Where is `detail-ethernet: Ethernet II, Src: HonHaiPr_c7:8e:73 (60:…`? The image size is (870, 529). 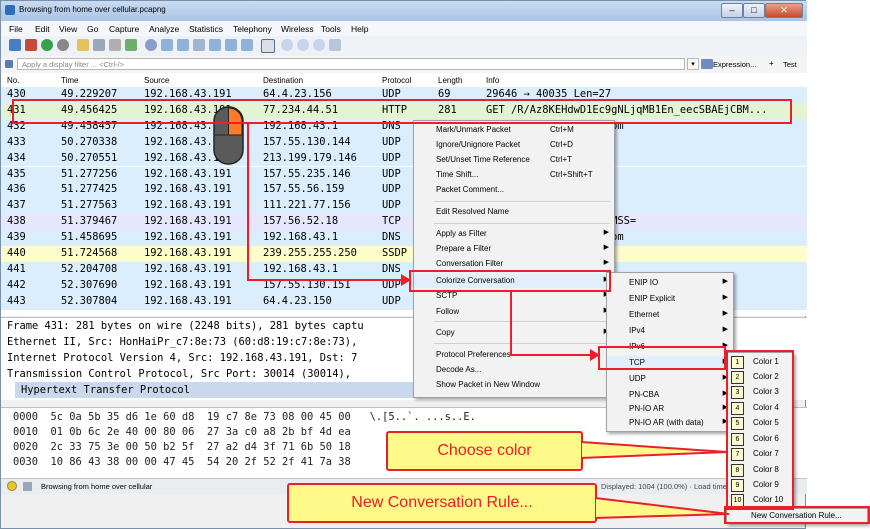
detail-ethernet: Ethernet II, Src: HonHaiPr_c7:8e:73 (60:… is located at coordinates (217, 342).